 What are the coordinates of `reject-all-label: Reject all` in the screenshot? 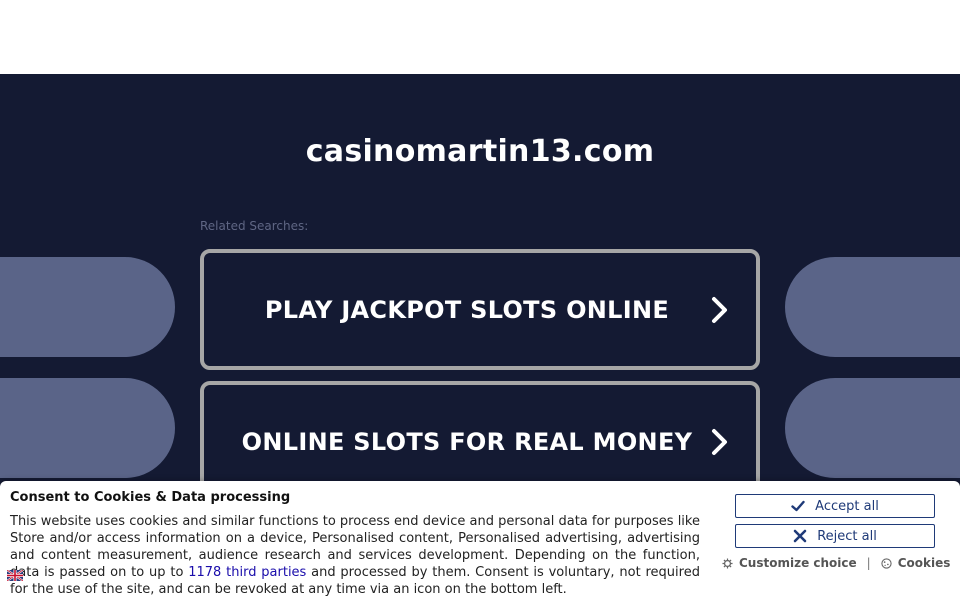 It's located at (847, 536).